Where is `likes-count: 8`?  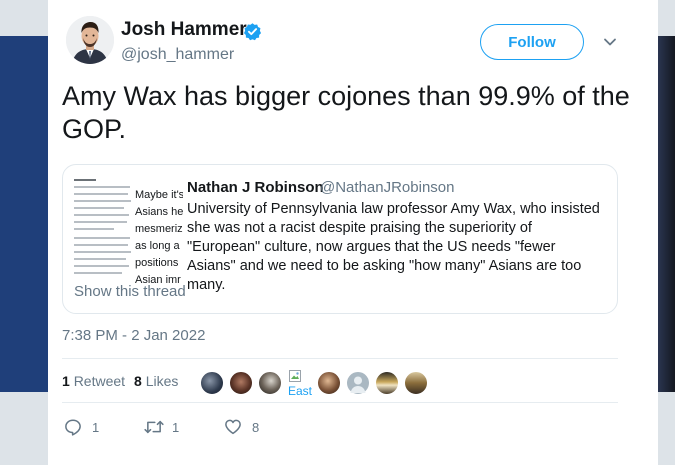
likes-count: 8 is located at coordinates (138, 381).